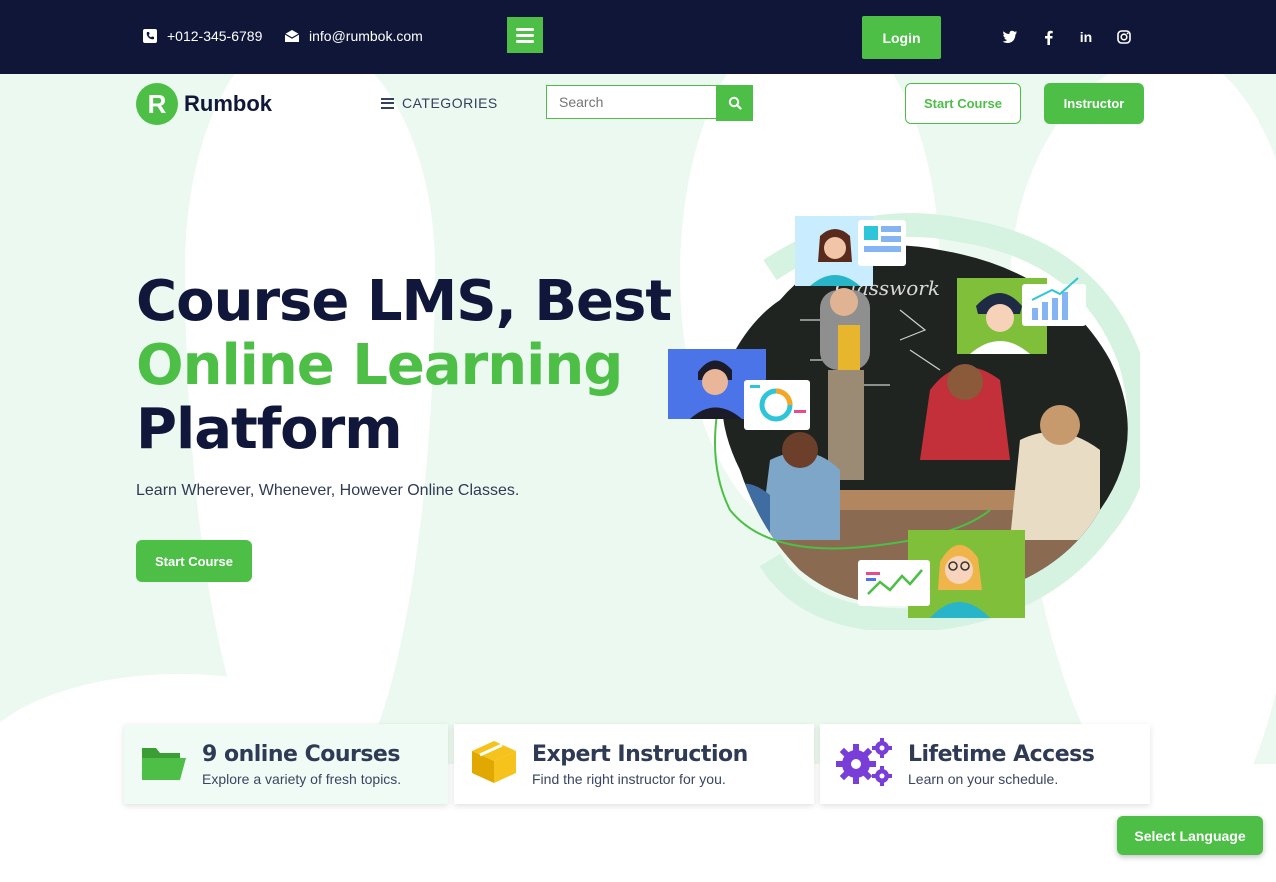 The height and width of the screenshot is (882, 1276). What do you see at coordinates (366, 36) in the screenshot?
I see `email-address: info@rumbok.com` at bounding box center [366, 36].